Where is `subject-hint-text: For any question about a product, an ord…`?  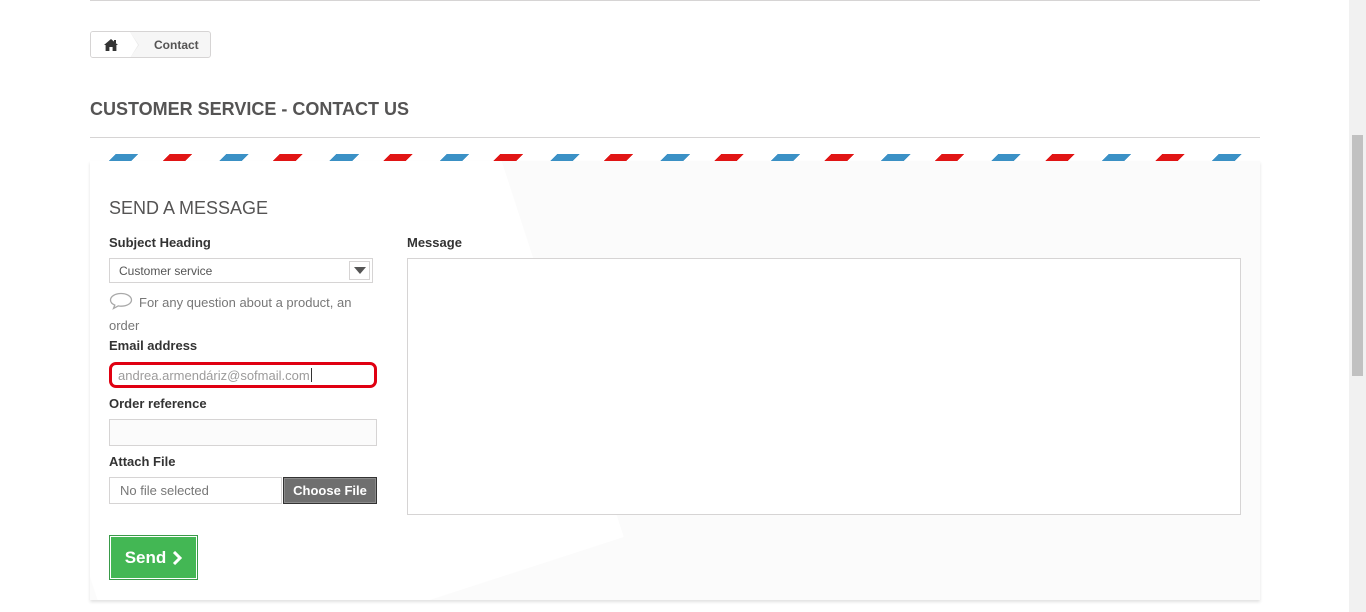
subject-hint-text: For any question about a product, an ord… is located at coordinates (230, 314).